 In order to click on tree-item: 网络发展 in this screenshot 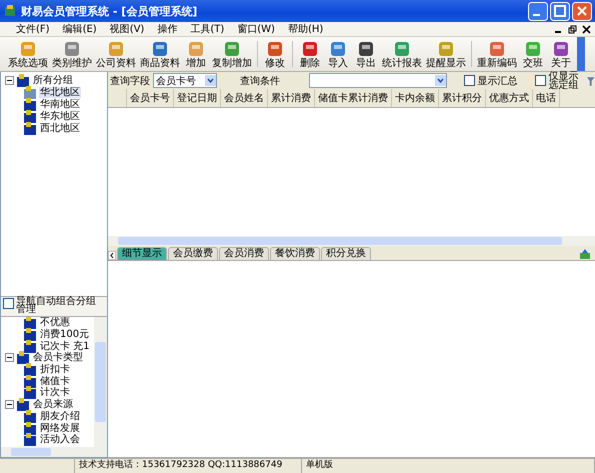, I will do `click(60, 428)`.